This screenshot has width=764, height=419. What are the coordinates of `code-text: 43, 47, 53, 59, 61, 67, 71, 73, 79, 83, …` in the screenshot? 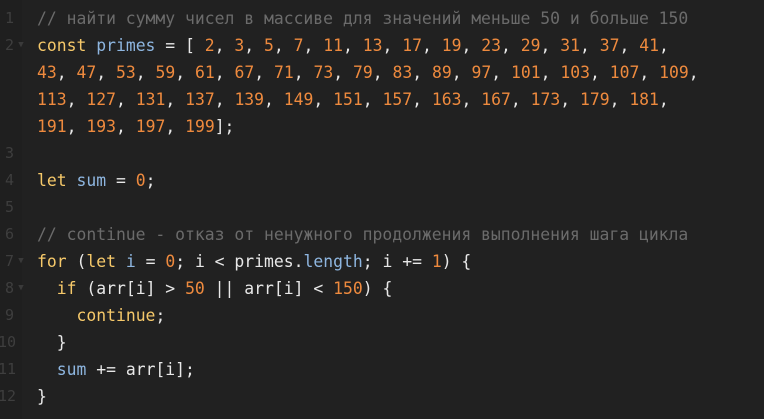 It's located at (368, 72).